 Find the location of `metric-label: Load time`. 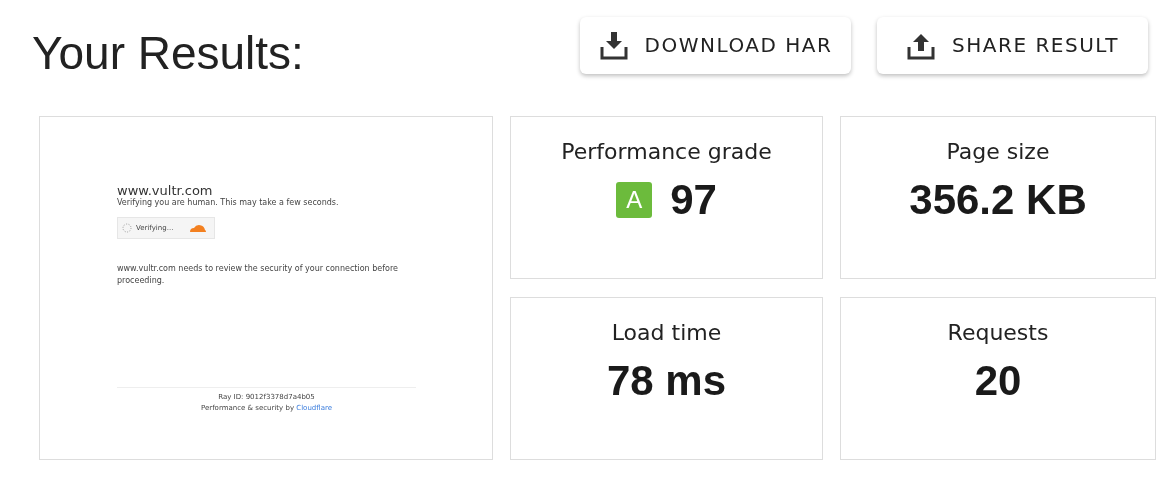

metric-label: Load time is located at coordinates (666, 332).